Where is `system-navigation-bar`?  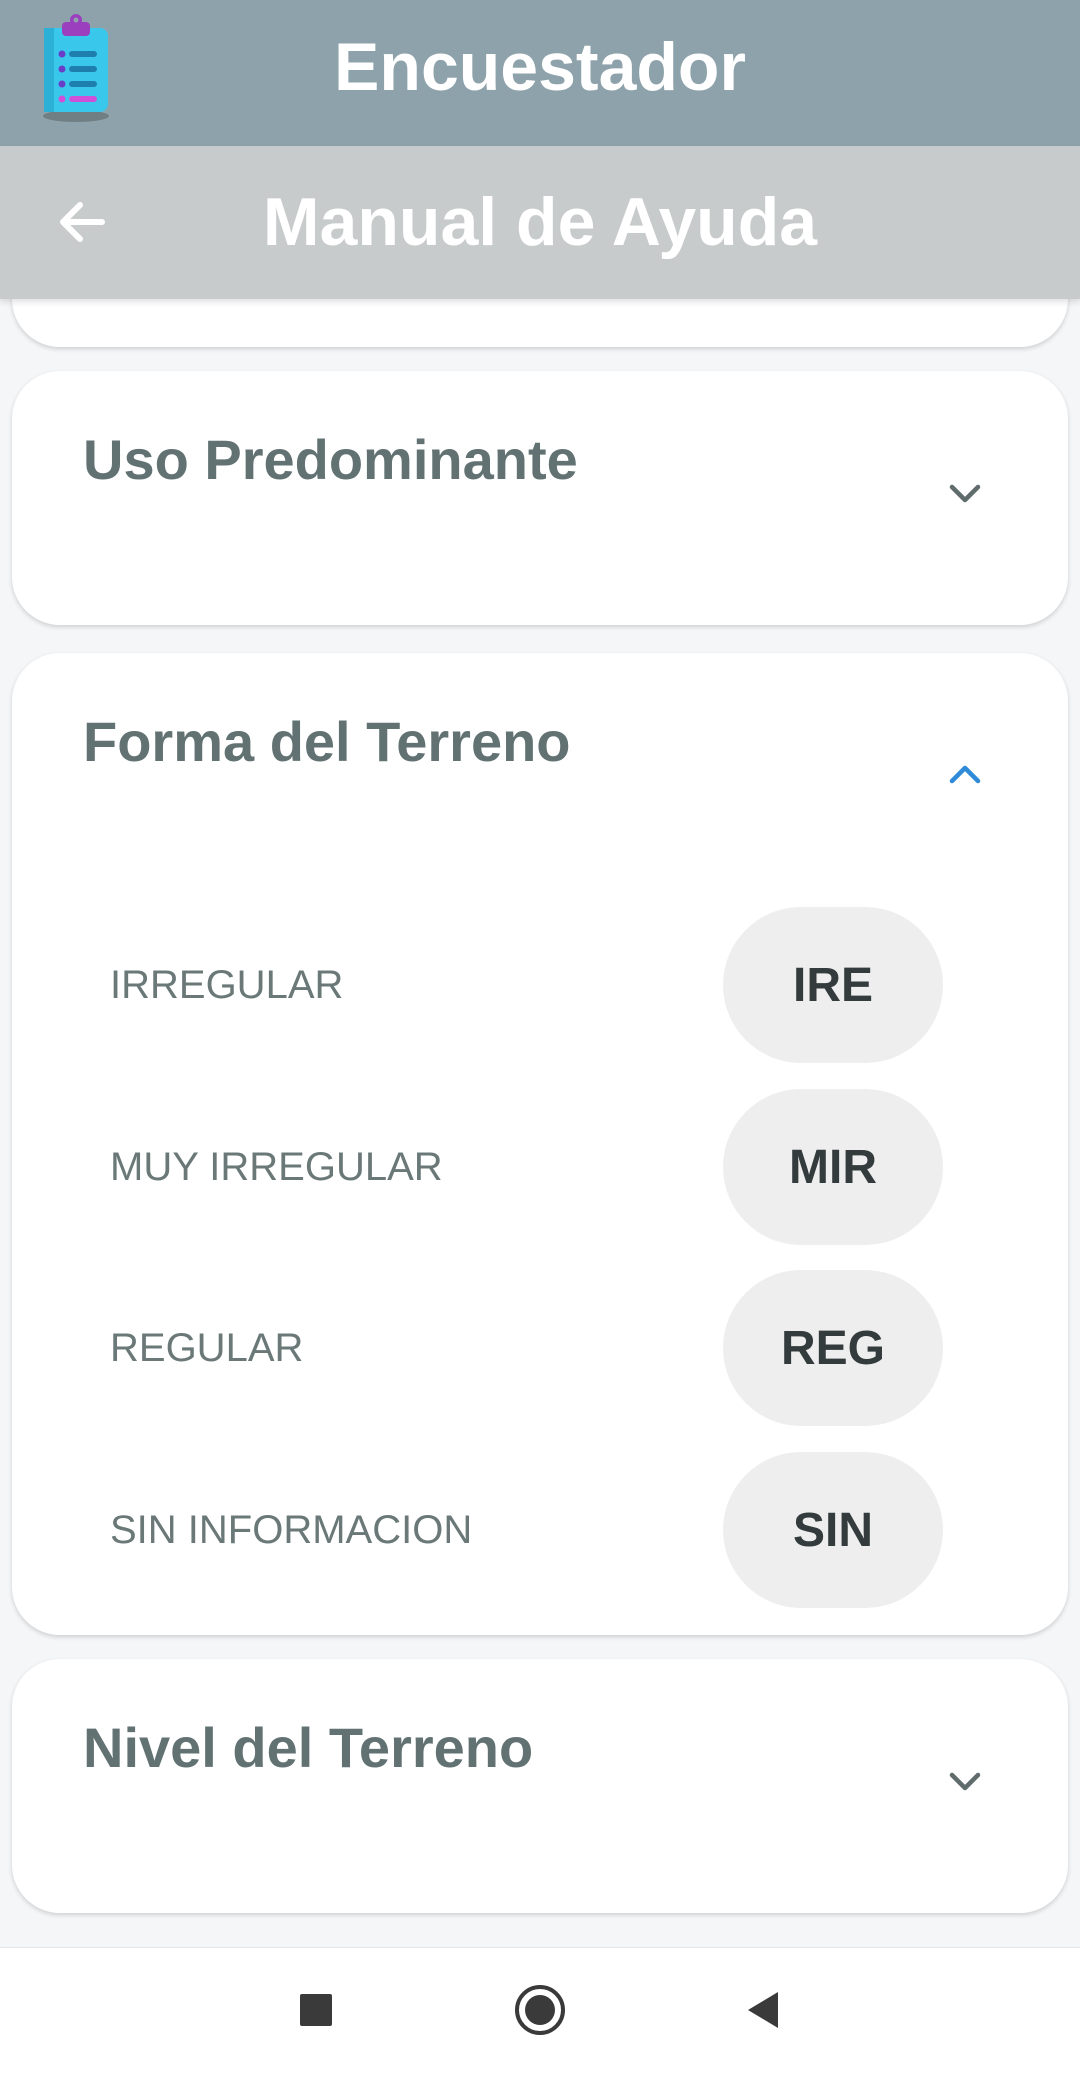
system-navigation-bar is located at coordinates (540, 2011).